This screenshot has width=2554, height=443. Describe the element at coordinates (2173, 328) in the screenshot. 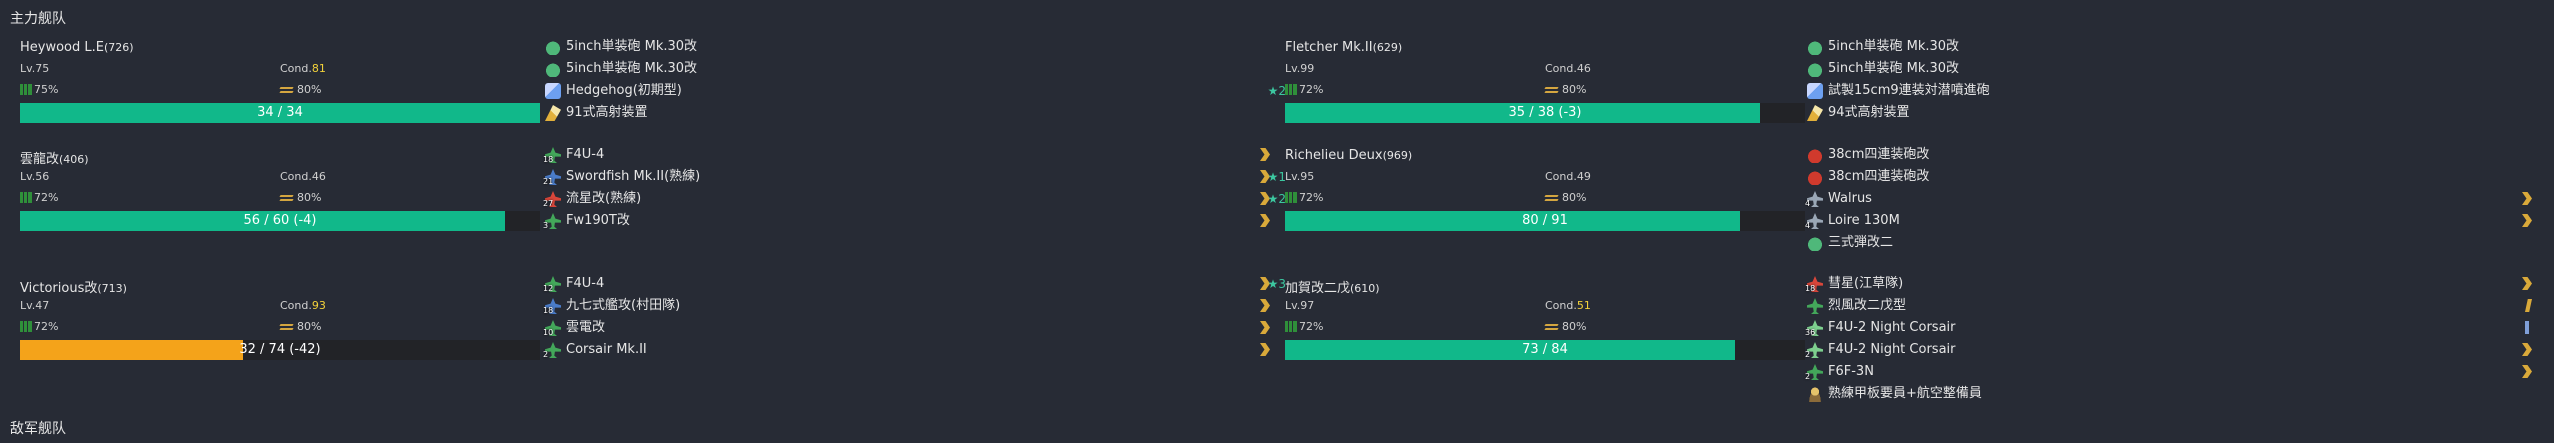

I see `equipment-item: 36 F4U-2 Night Corsair` at that location.